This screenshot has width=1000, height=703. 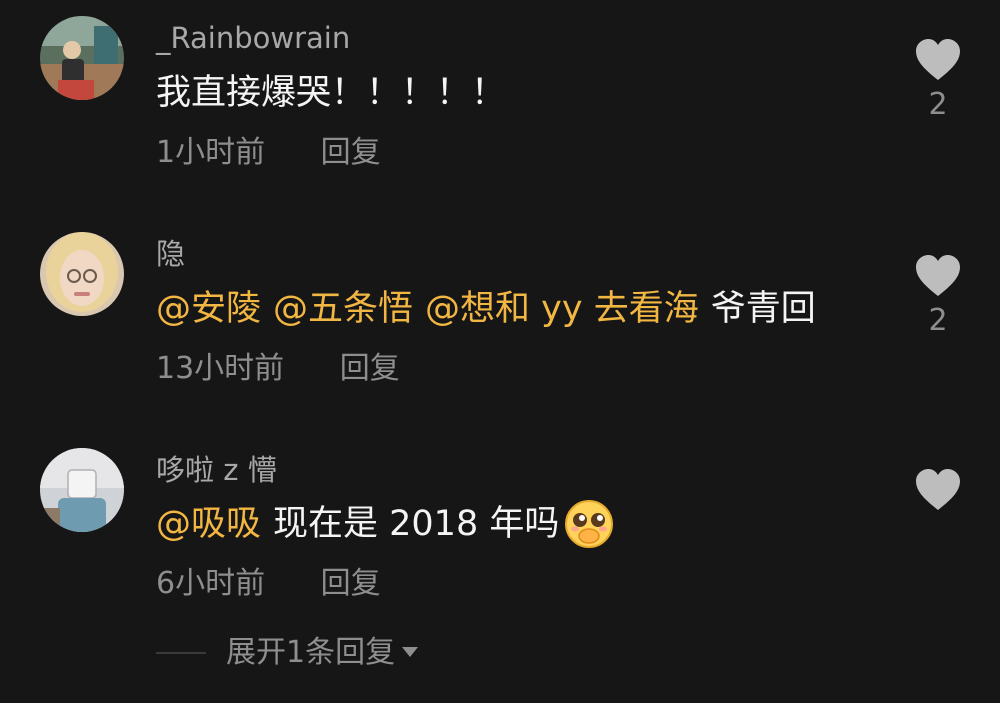 I want to click on username: 隐, so click(x=170, y=254).